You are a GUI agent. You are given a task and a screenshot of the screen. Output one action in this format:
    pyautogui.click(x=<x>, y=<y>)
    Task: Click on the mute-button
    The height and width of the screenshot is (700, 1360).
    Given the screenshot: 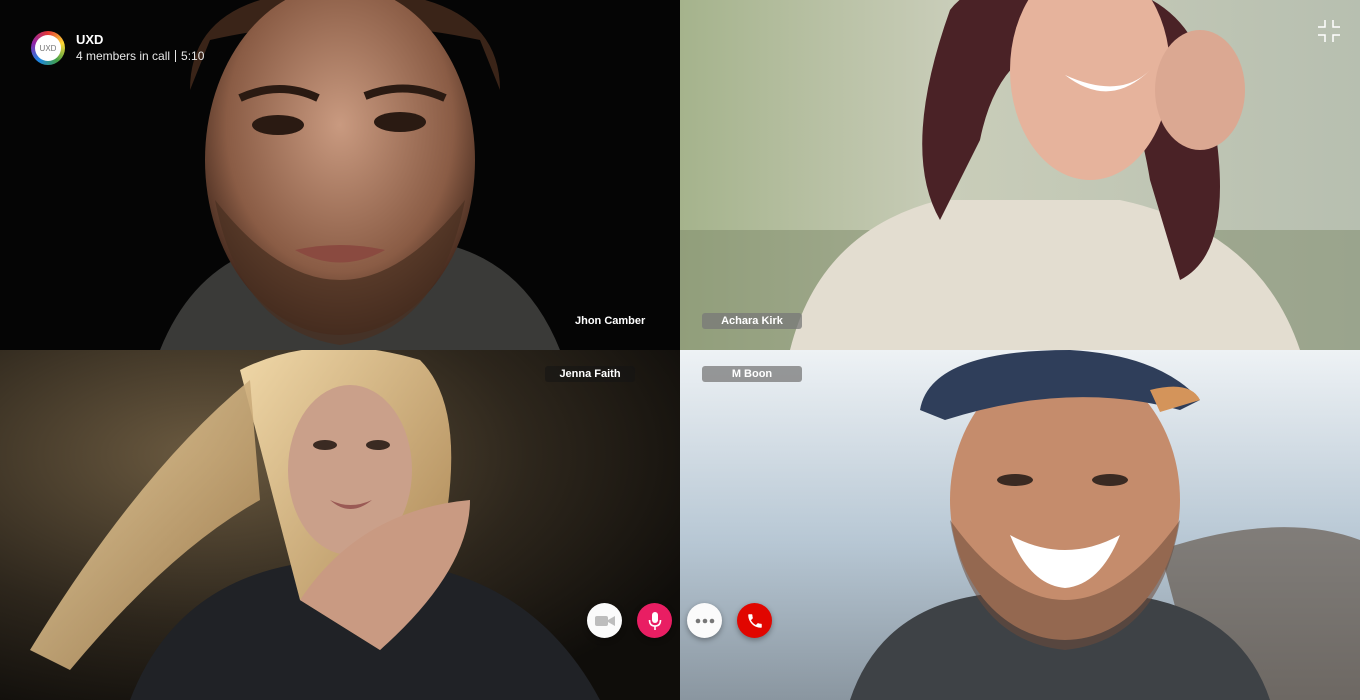 What is the action you would take?
    pyautogui.click(x=654, y=620)
    